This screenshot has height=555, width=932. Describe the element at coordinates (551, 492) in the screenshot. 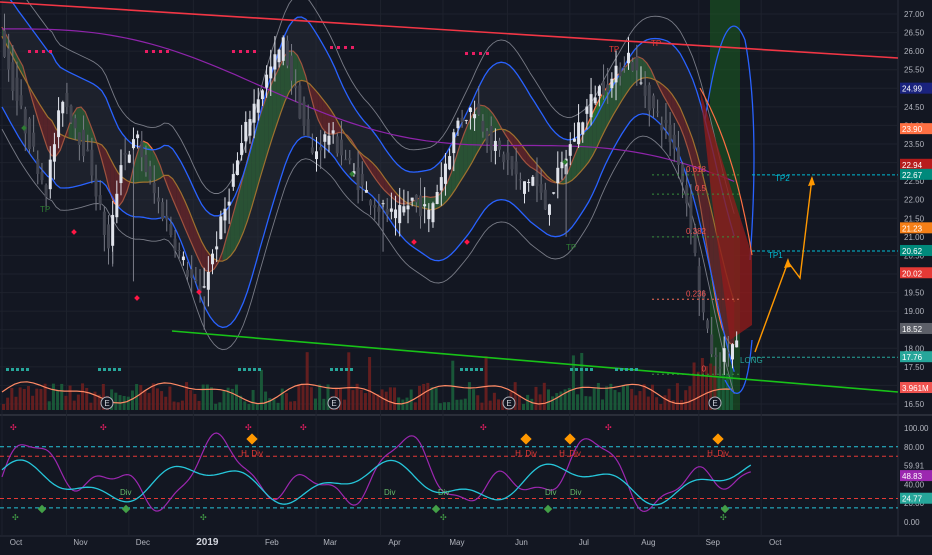

I see `div-label: Div` at that location.